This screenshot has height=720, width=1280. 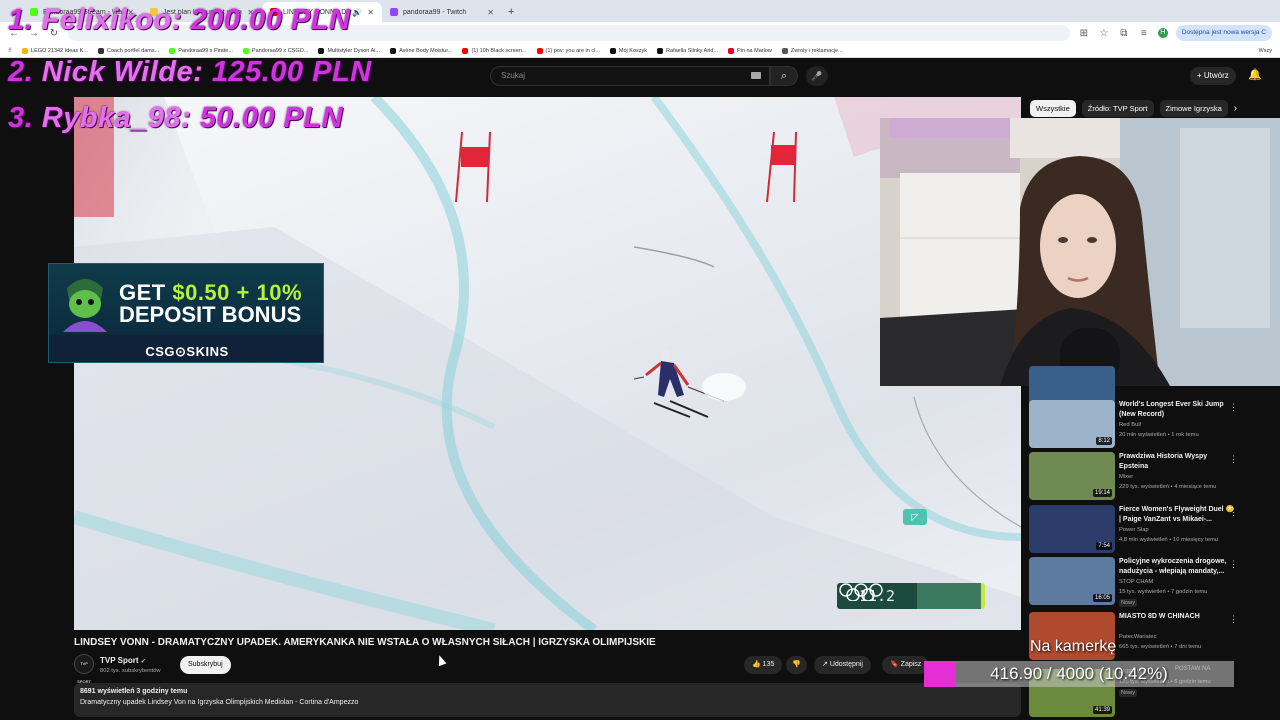 What do you see at coordinates (205, 665) in the screenshot?
I see `subscribe-button: Subskrybuj` at bounding box center [205, 665].